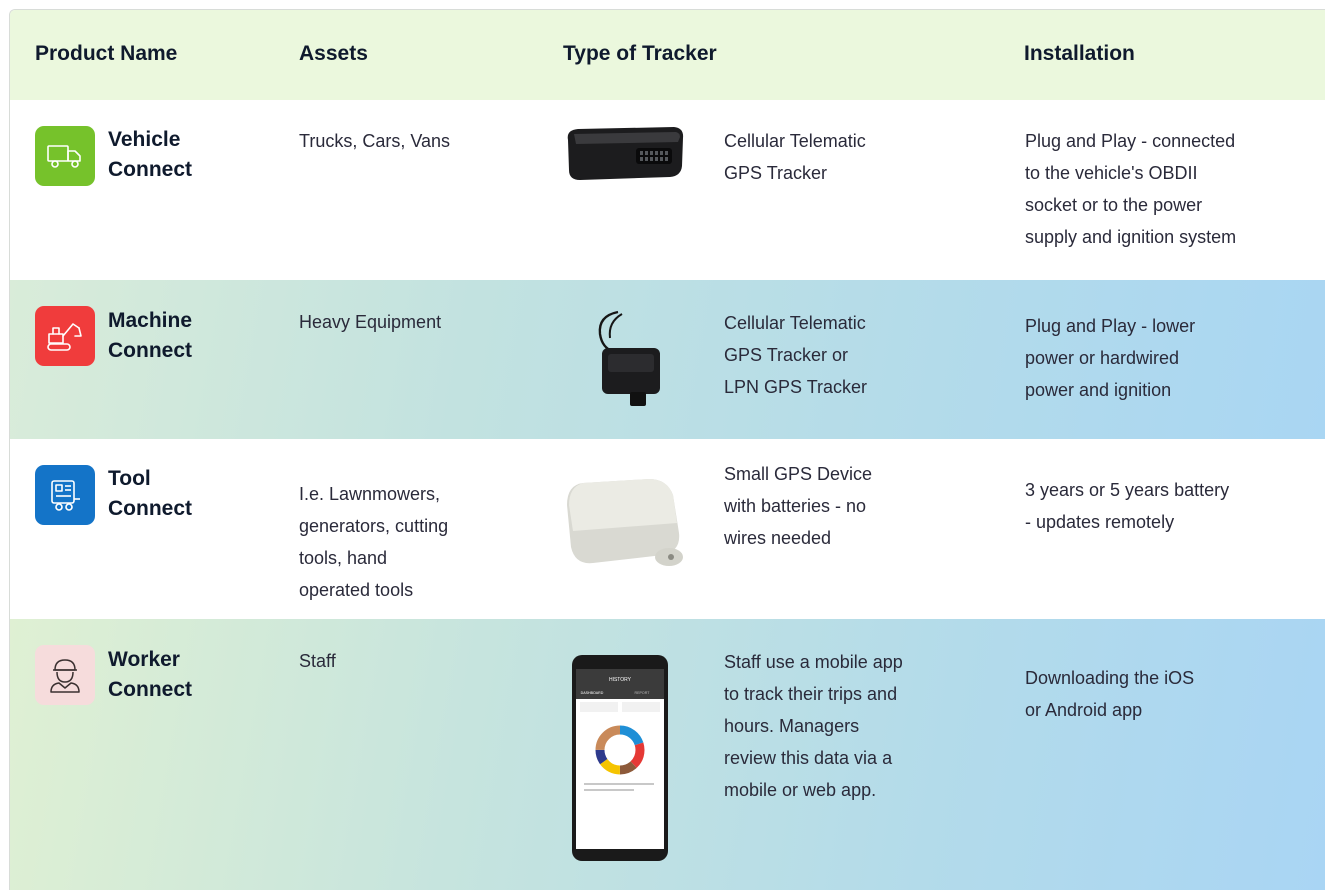  Describe the element at coordinates (640, 53) in the screenshot. I see `header-type-of-tracker: Type of Tracker` at that location.